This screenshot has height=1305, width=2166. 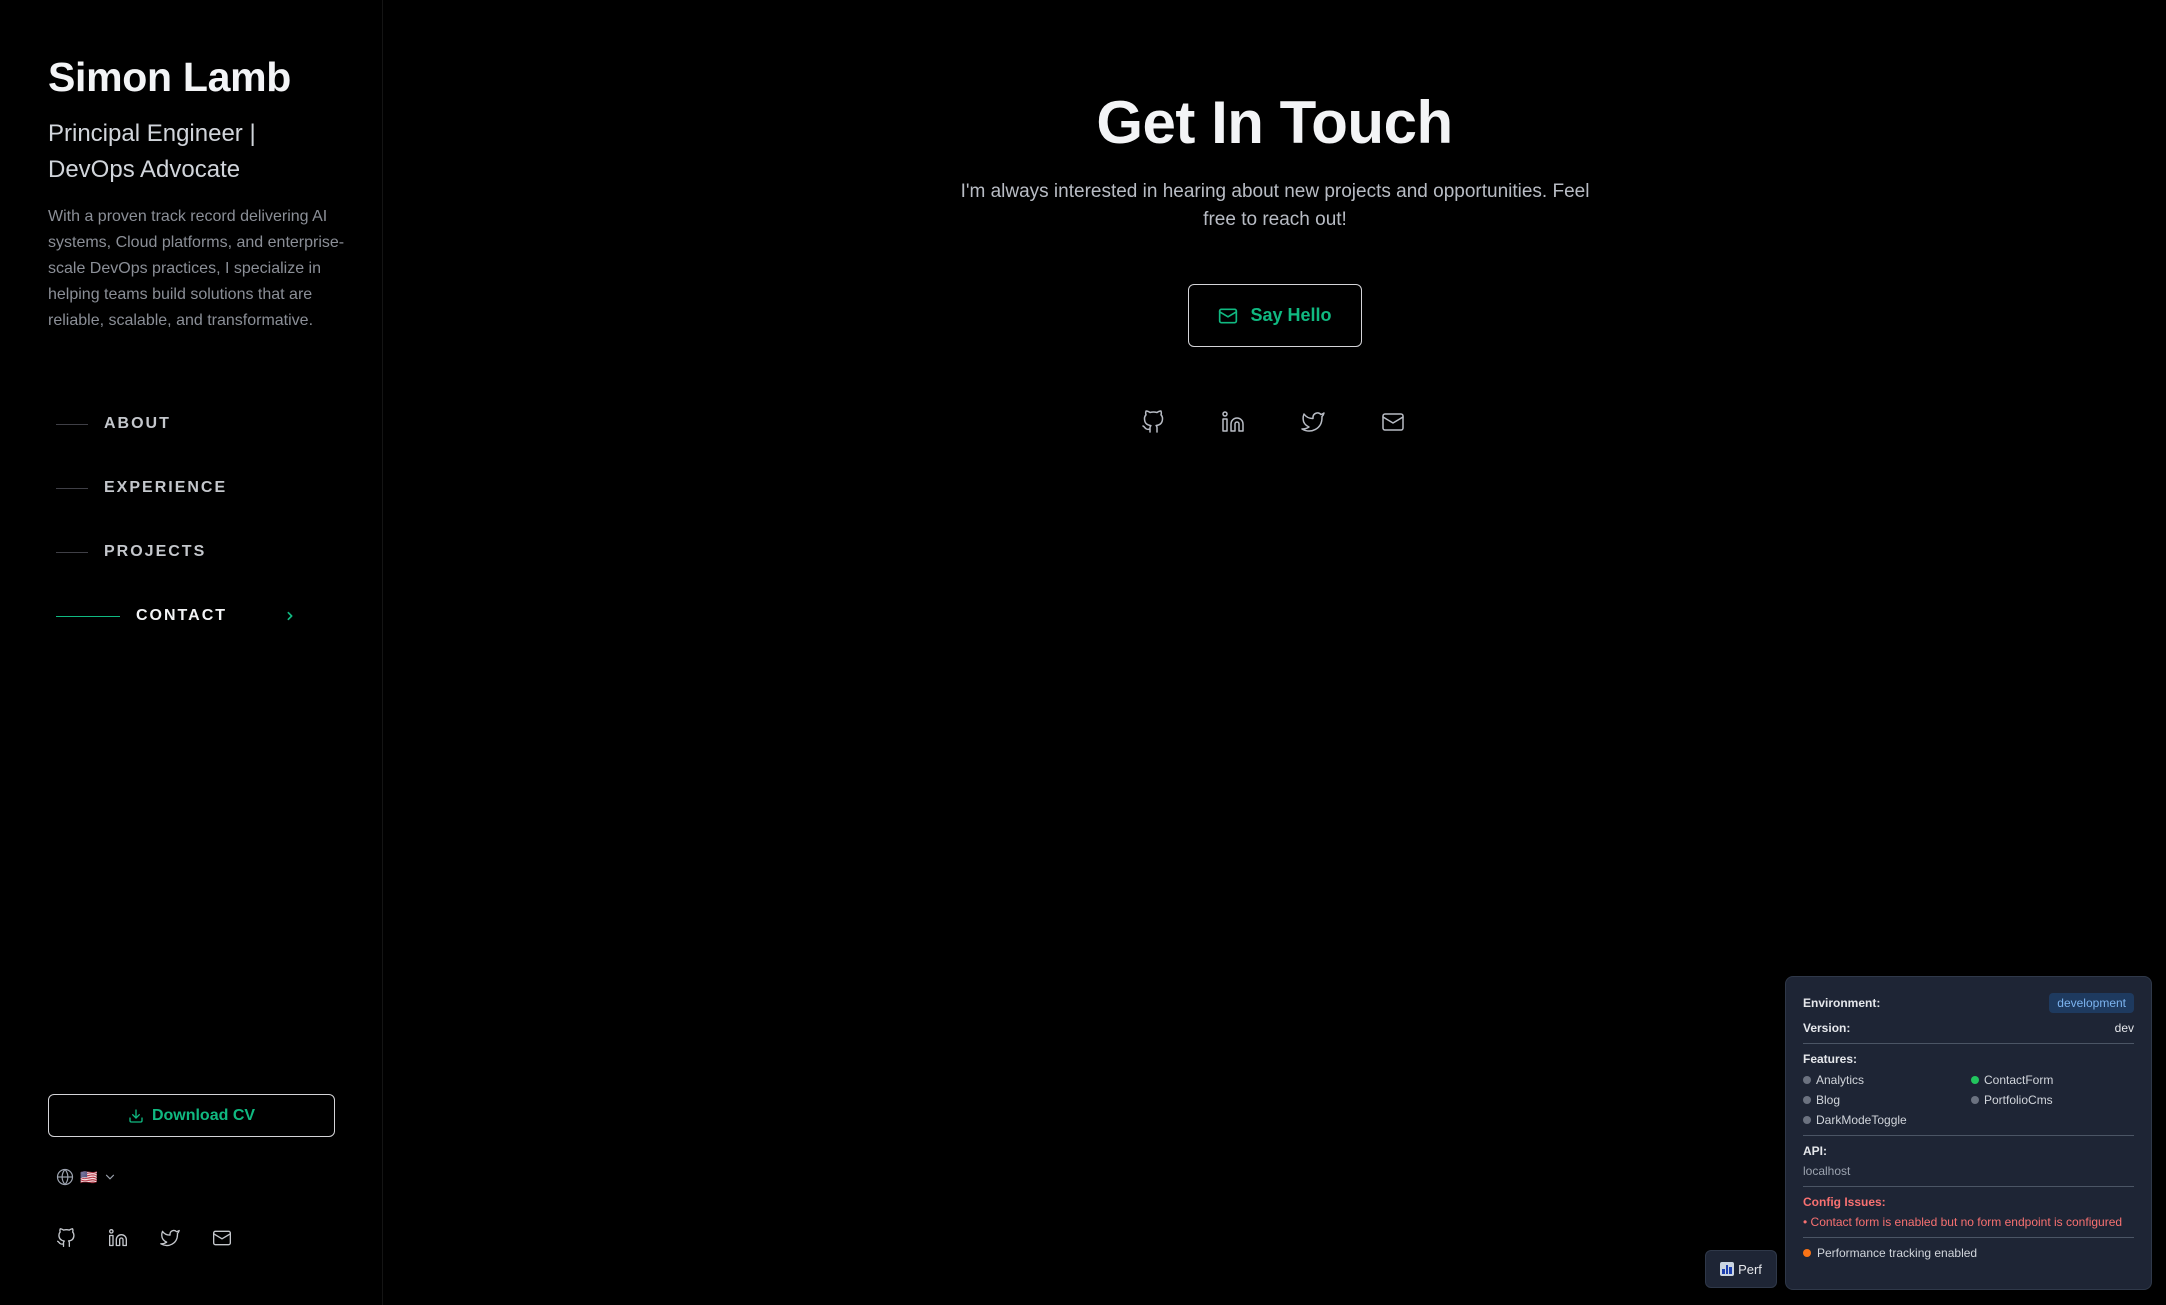 What do you see at coordinates (2018, 1100) in the screenshot?
I see `feature-name: PortfolioCms` at bounding box center [2018, 1100].